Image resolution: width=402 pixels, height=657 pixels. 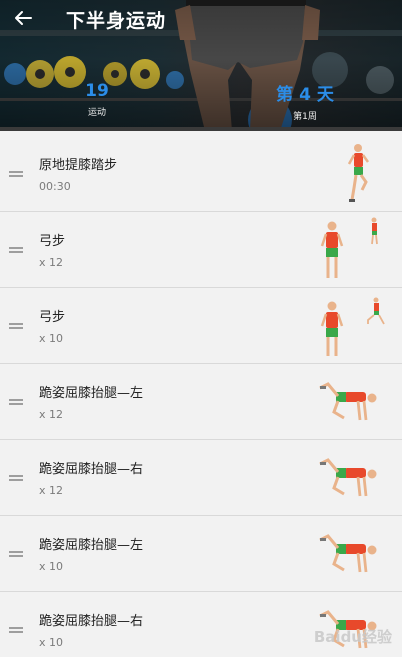 I want to click on exercise-detail: 00:30, so click(x=55, y=186).